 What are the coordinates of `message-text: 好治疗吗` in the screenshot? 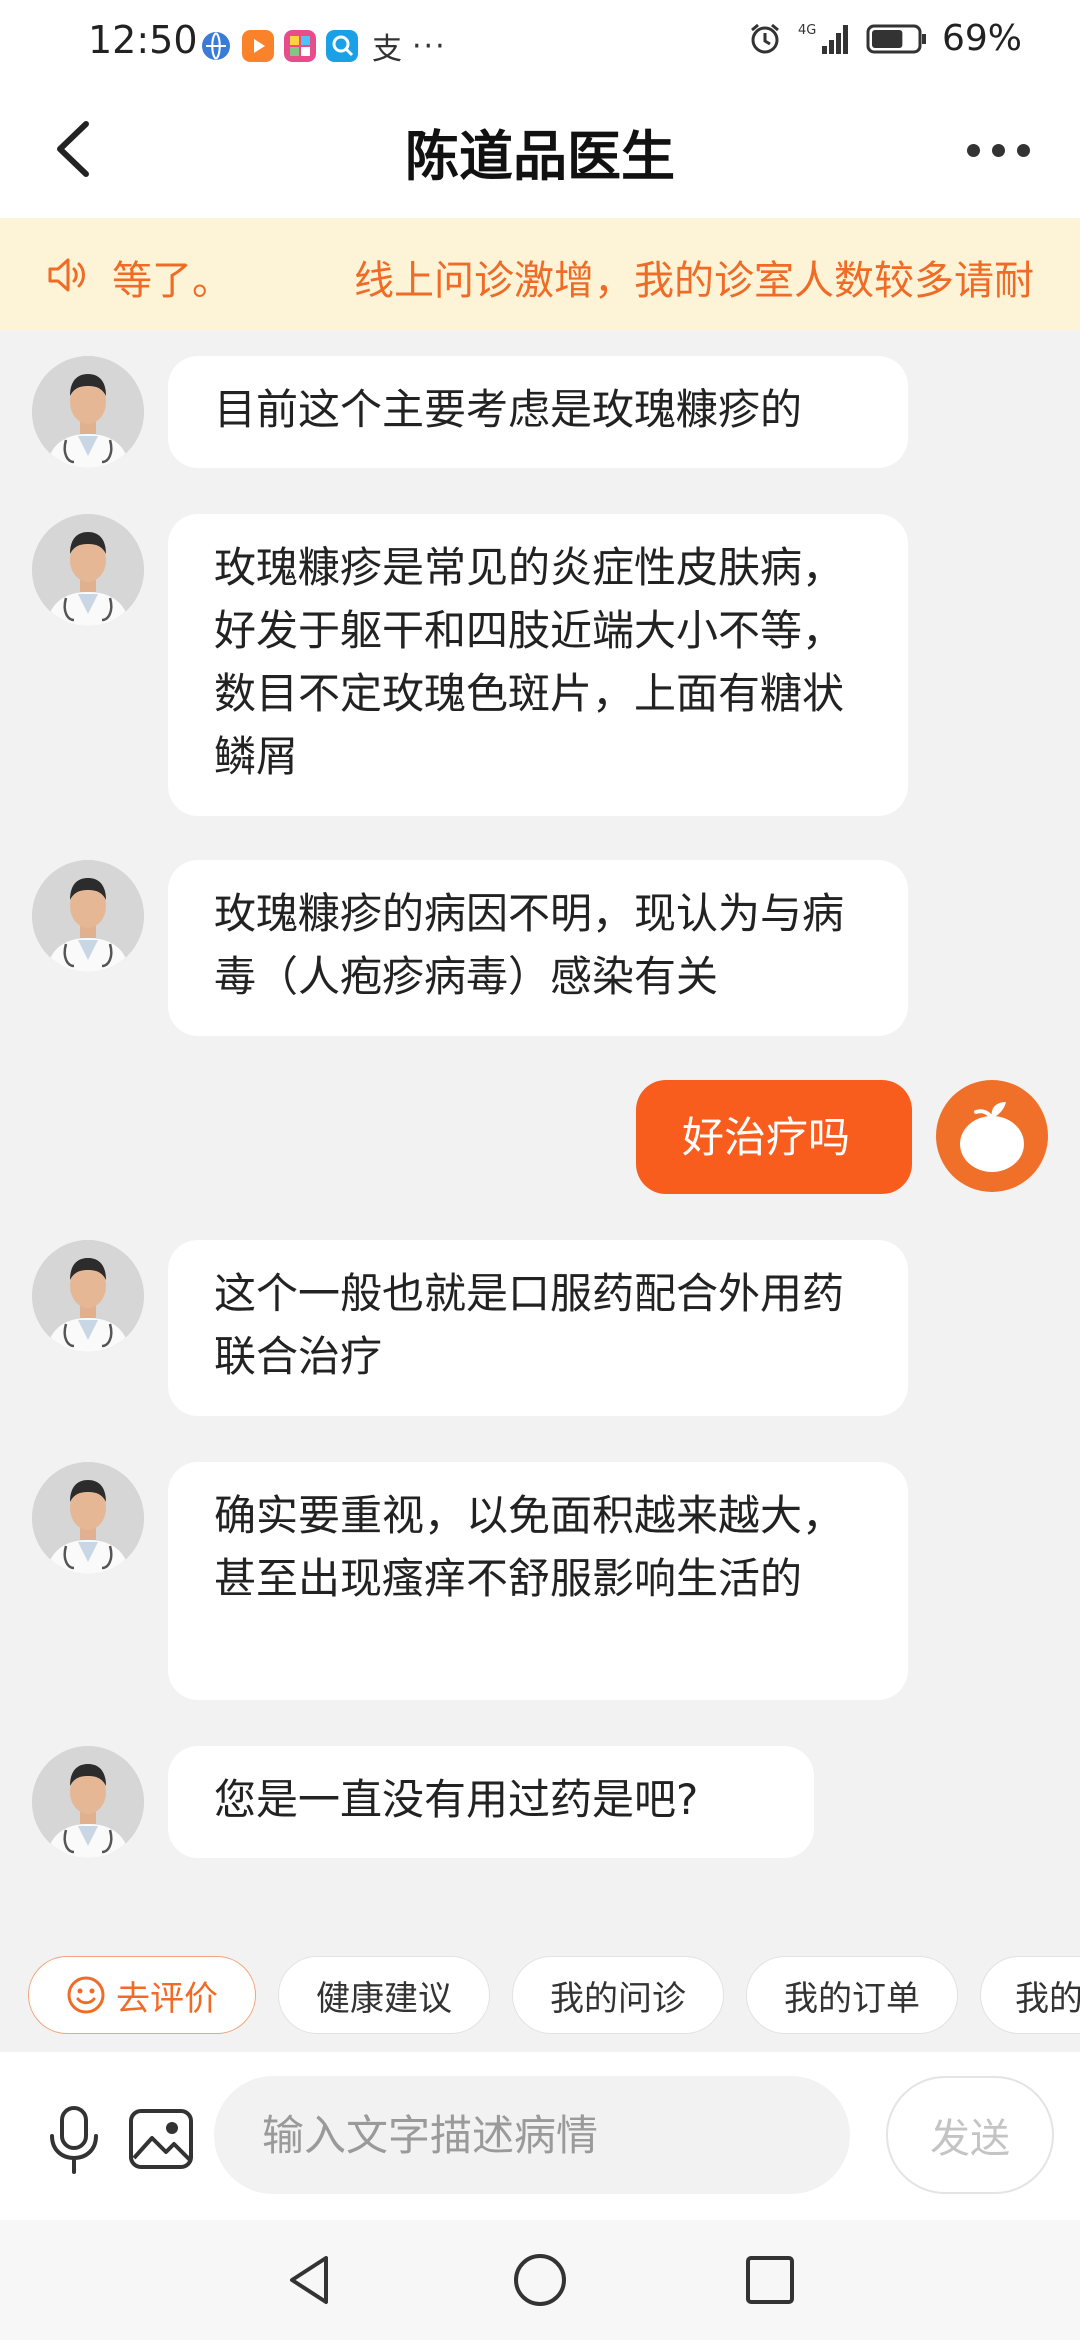 It's located at (766, 1137).